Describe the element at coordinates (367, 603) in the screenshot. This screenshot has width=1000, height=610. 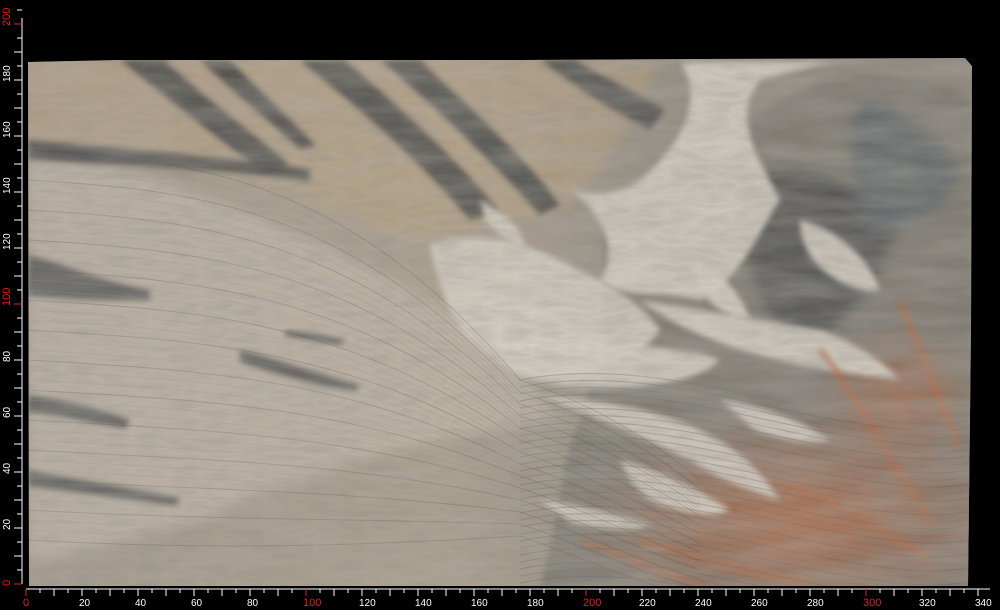
I see `x-tick-label: 120` at that location.